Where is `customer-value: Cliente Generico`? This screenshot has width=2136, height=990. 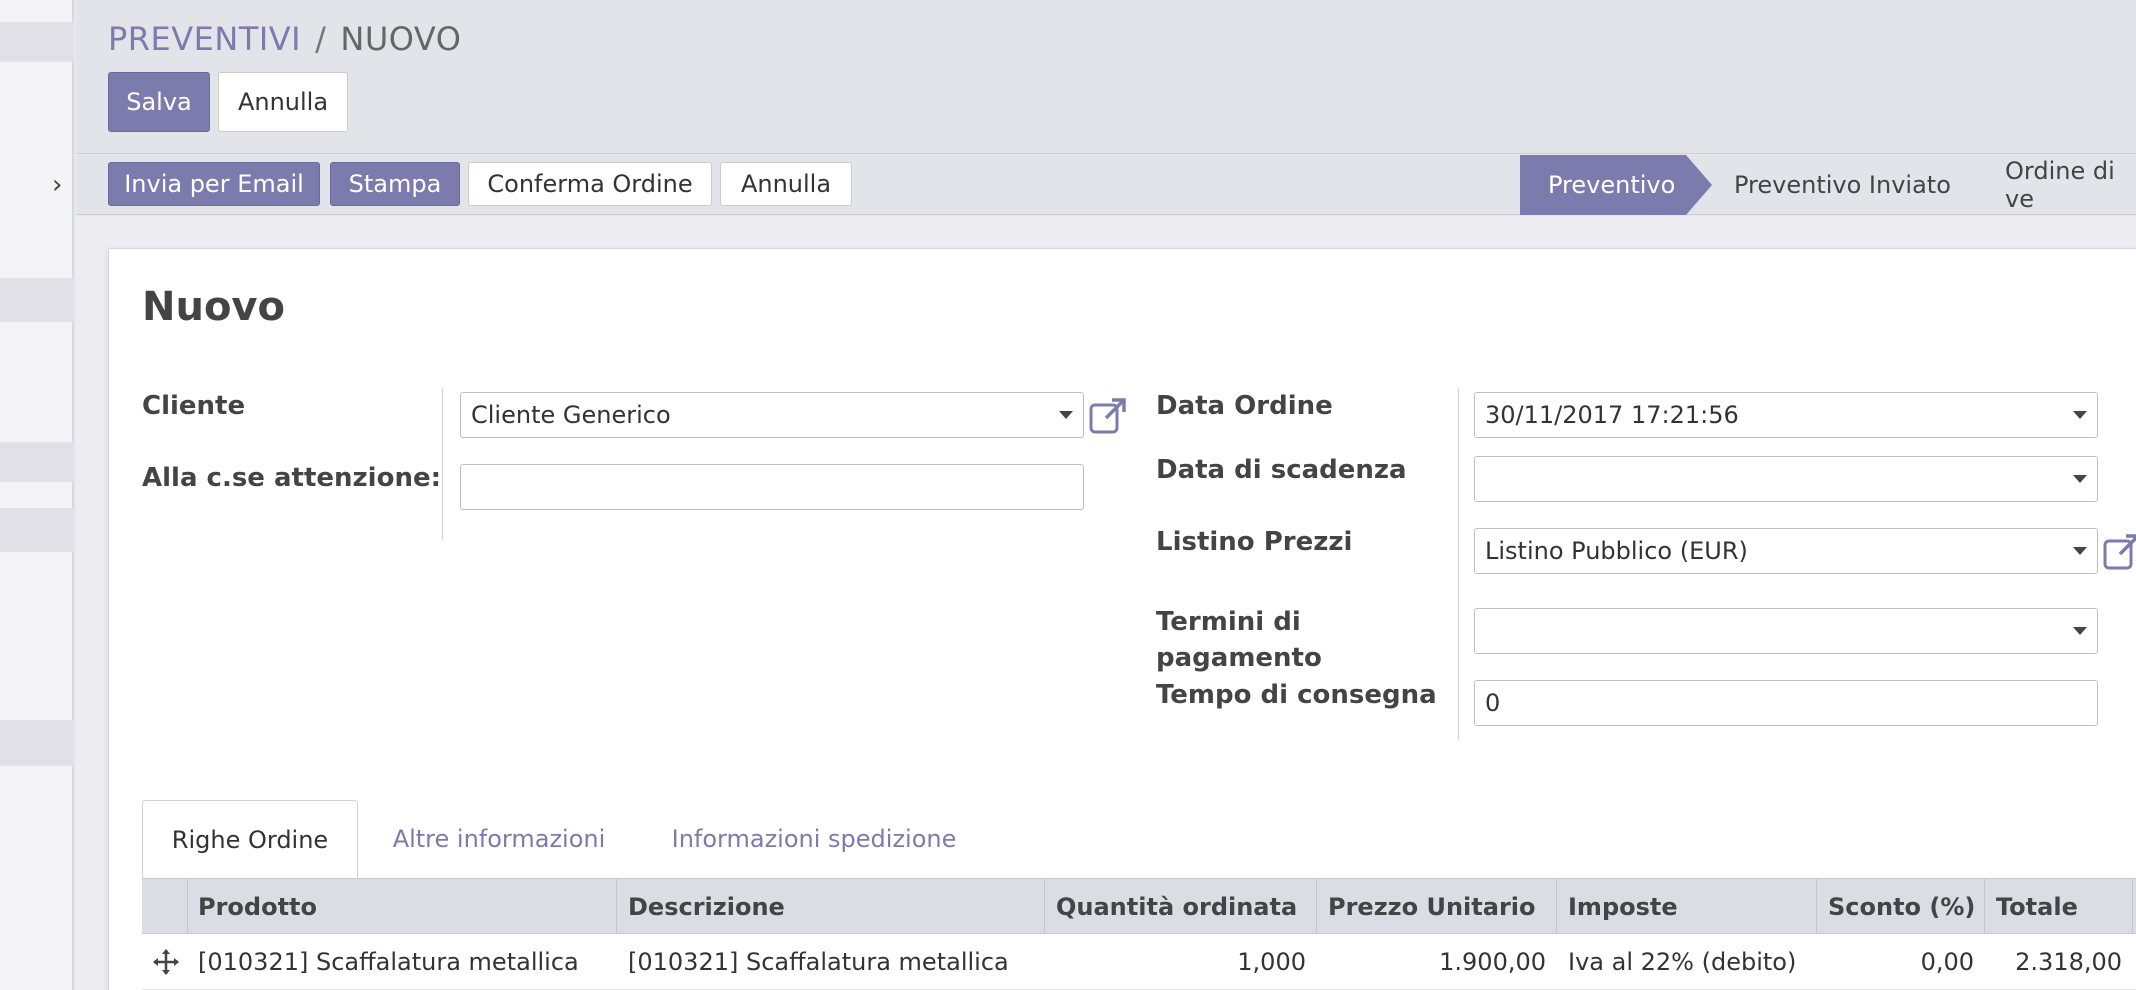 customer-value: Cliente Generico is located at coordinates (571, 415).